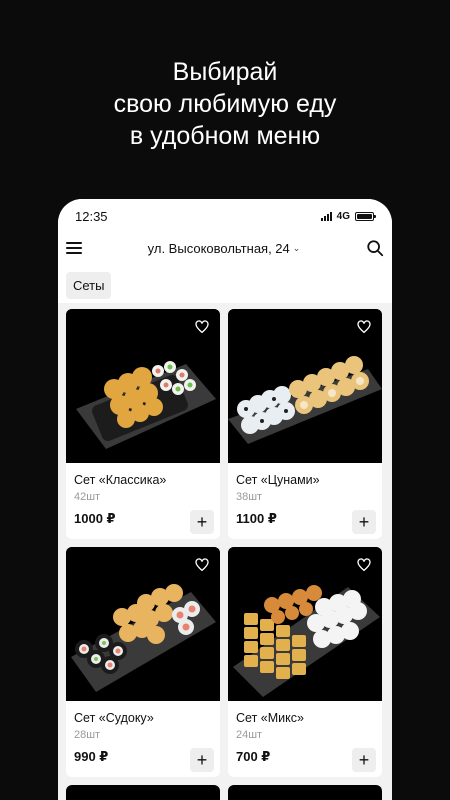 The width and height of the screenshot is (450, 800). I want to click on product-name: Сет «Судоку», so click(114, 718).